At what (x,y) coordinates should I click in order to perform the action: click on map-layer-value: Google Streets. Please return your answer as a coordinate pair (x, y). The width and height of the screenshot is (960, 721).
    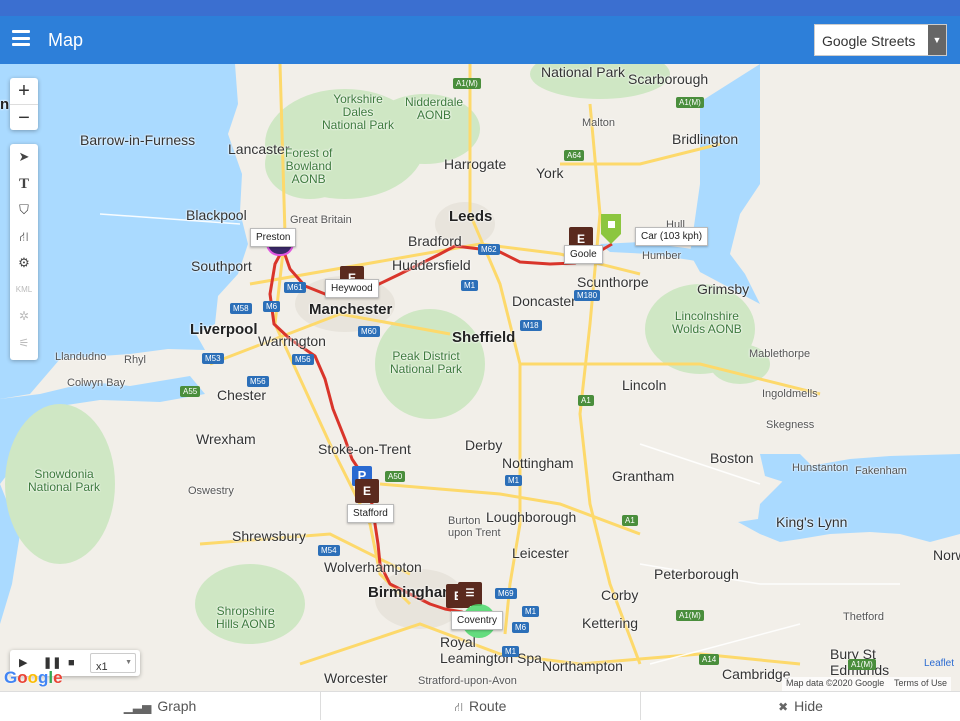
    Looking at the image, I should click on (869, 41).